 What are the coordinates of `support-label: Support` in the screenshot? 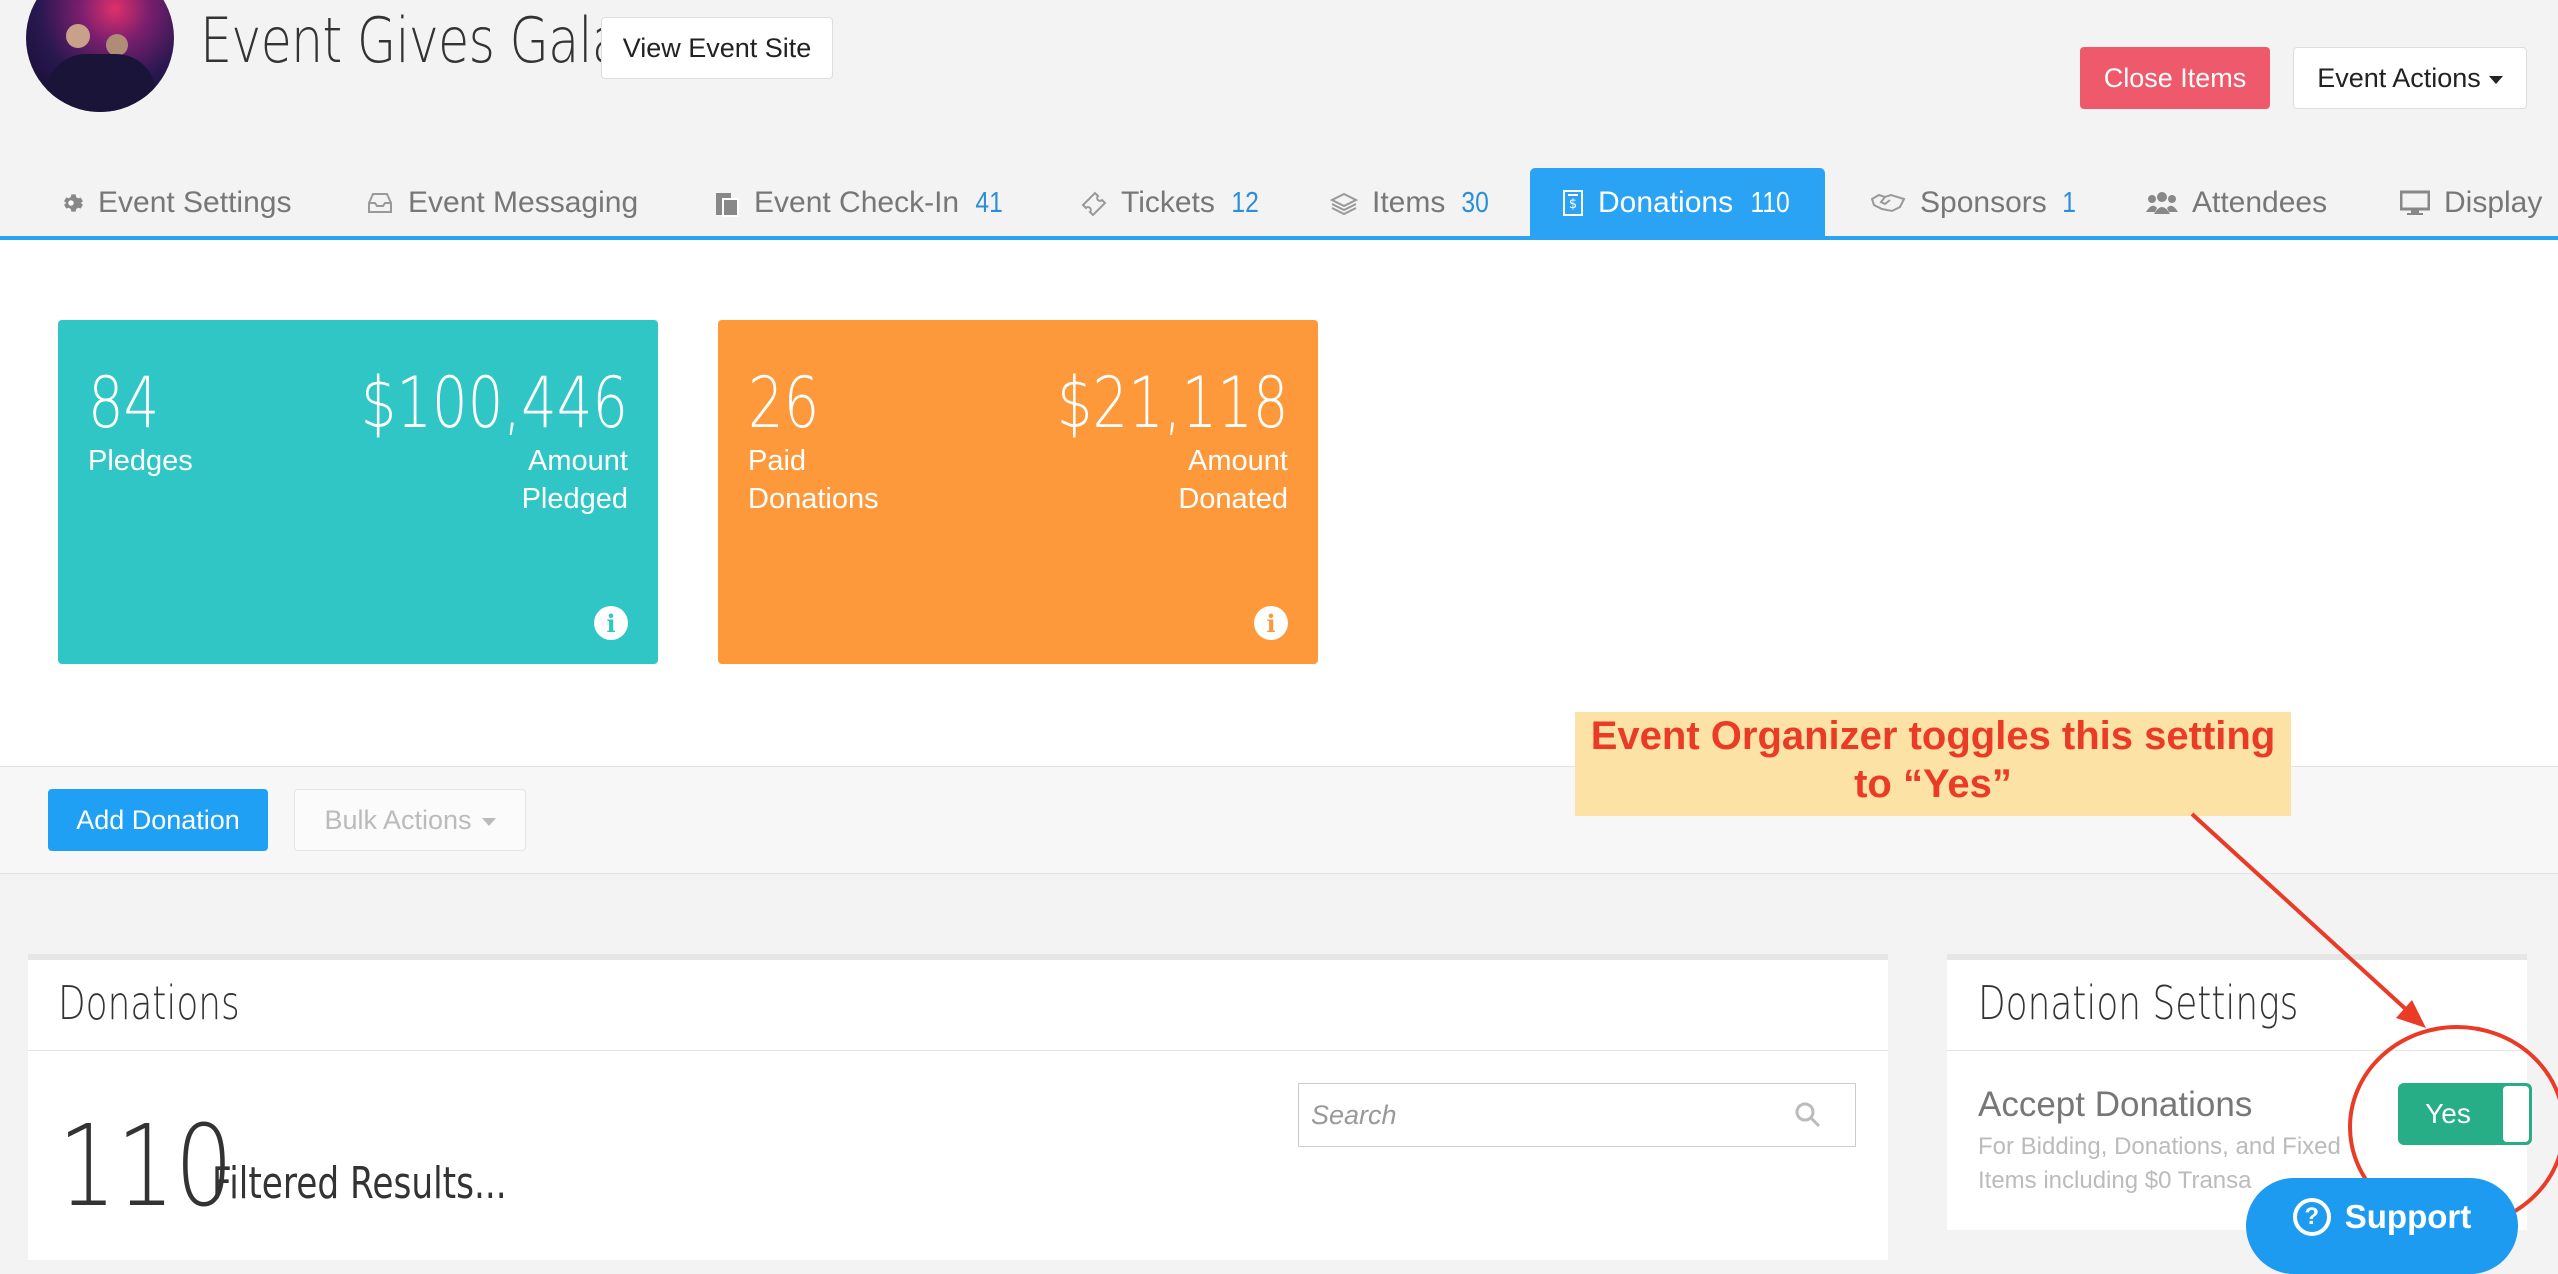 It's located at (2408, 1216).